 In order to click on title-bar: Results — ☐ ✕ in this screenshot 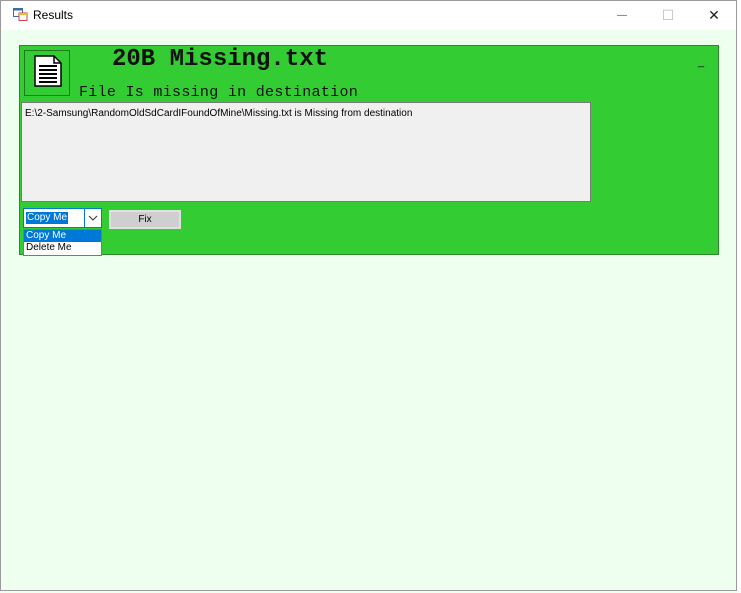, I will do `click(368, 15)`.